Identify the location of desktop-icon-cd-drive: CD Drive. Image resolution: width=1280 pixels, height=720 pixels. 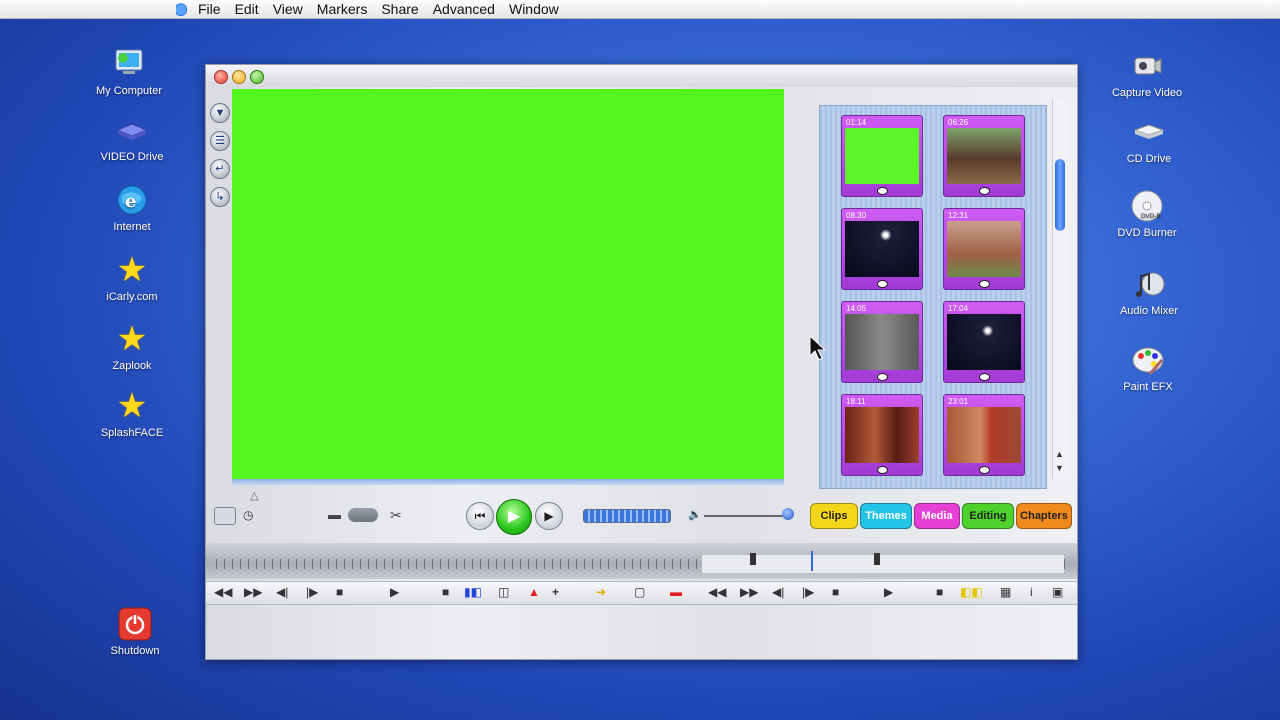
(1149, 139).